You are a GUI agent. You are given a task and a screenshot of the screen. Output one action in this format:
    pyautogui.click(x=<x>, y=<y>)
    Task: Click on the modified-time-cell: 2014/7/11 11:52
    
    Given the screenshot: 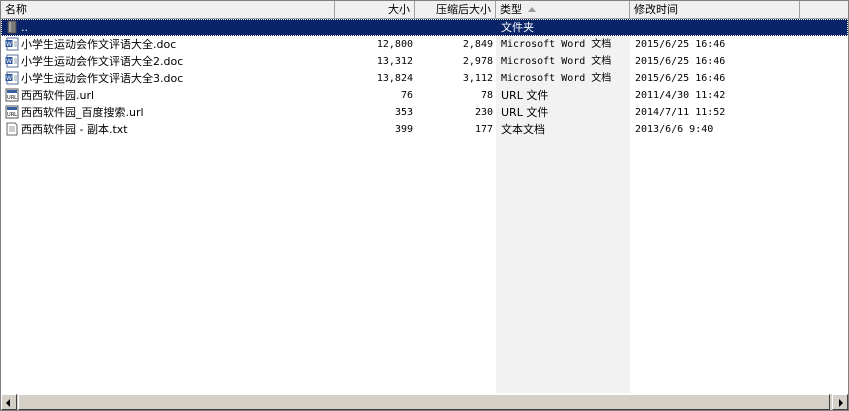 What is the action you would take?
    pyautogui.click(x=680, y=112)
    